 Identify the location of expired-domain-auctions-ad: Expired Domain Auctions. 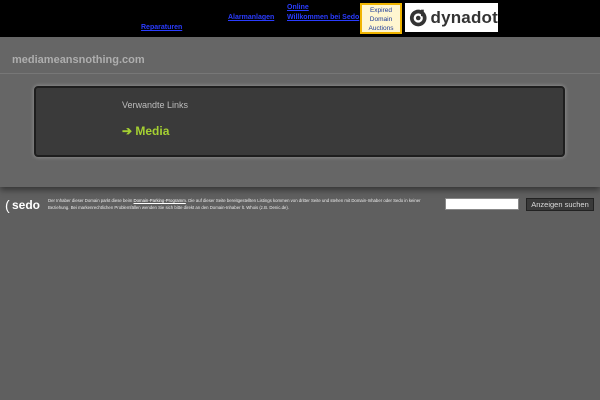
(381, 18).